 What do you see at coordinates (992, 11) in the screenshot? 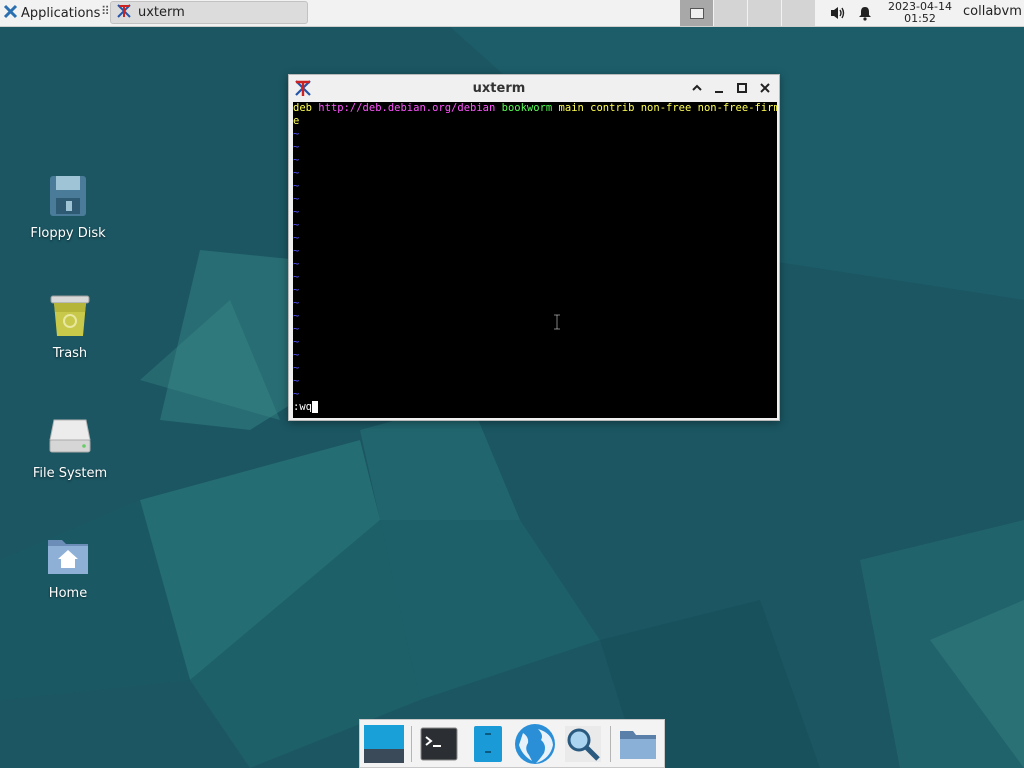
I see `user-menu: collabvm` at bounding box center [992, 11].